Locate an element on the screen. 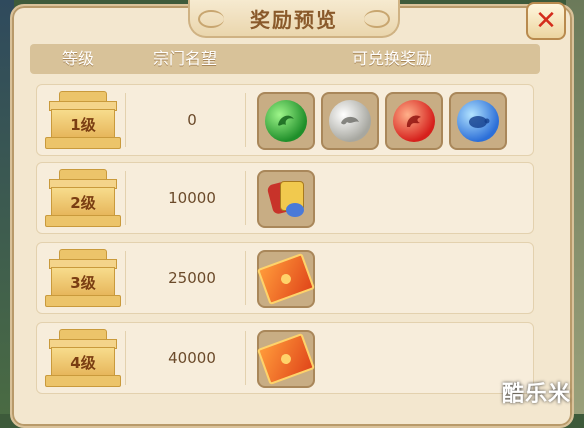 This screenshot has height=428, width=584. red-phoenix-orb-icon is located at coordinates (414, 121).